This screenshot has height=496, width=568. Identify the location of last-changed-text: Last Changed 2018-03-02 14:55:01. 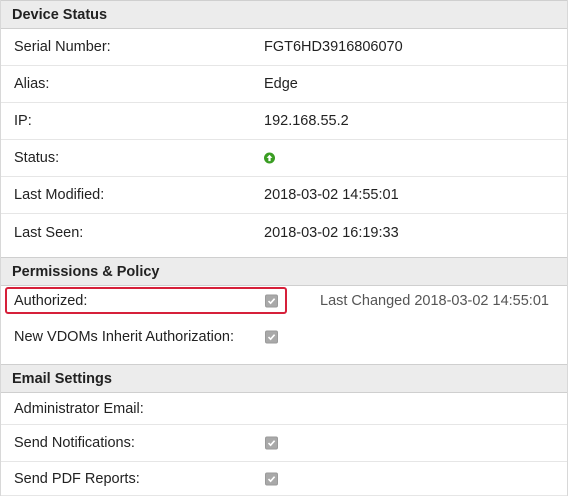
(434, 301).